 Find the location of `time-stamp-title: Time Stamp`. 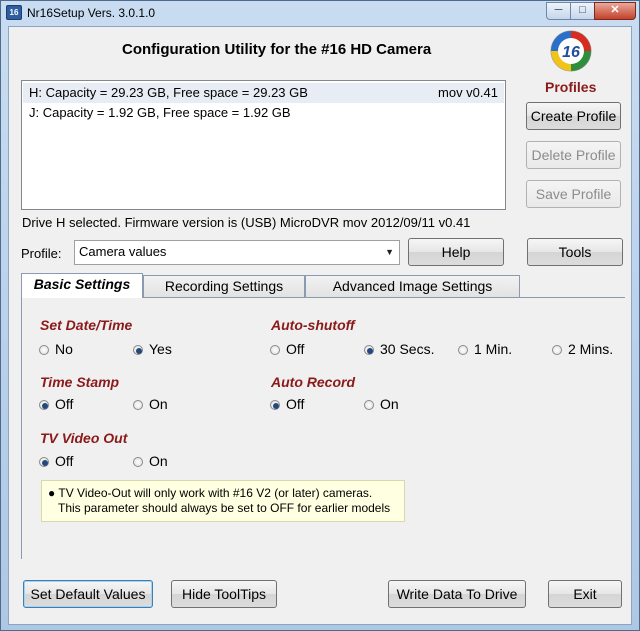

time-stamp-title: Time Stamp is located at coordinates (80, 382).